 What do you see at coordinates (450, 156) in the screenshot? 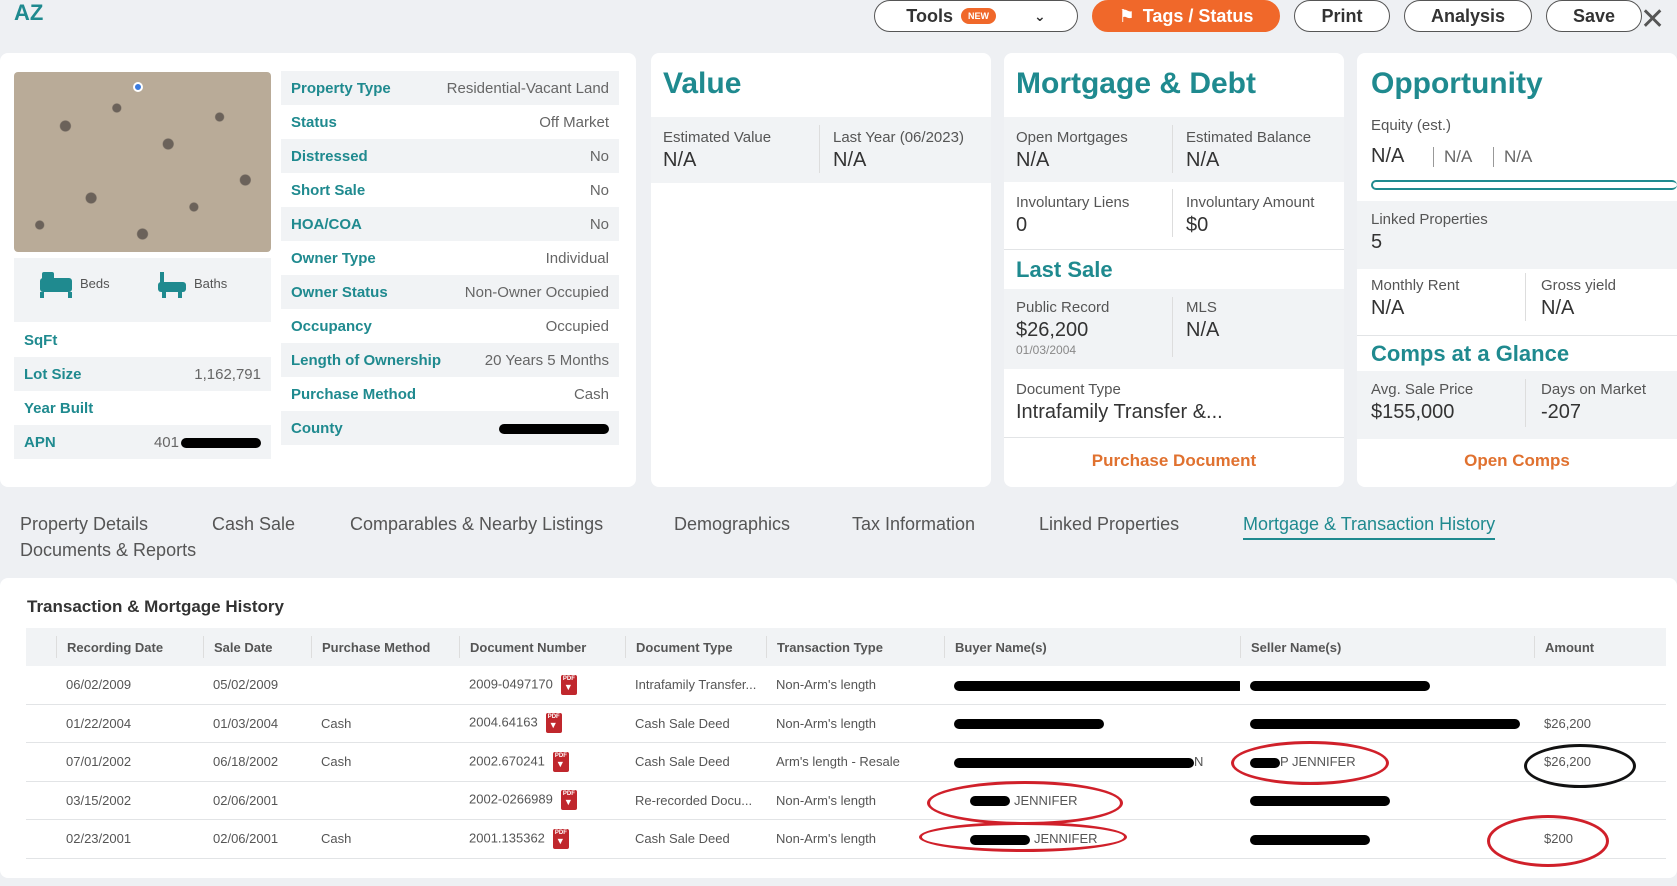
I see `right-row: Distressed No` at bounding box center [450, 156].